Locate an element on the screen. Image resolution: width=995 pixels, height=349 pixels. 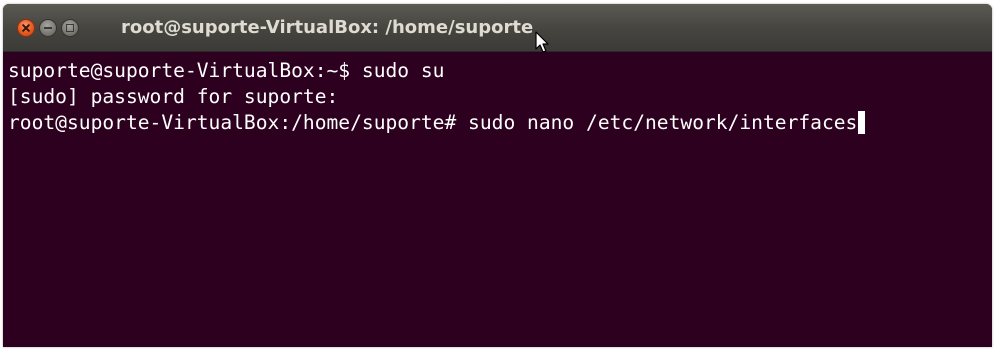
terminal-line: suporte@suporte-VirtualBox:~$ sudo su is located at coordinates (226, 70).